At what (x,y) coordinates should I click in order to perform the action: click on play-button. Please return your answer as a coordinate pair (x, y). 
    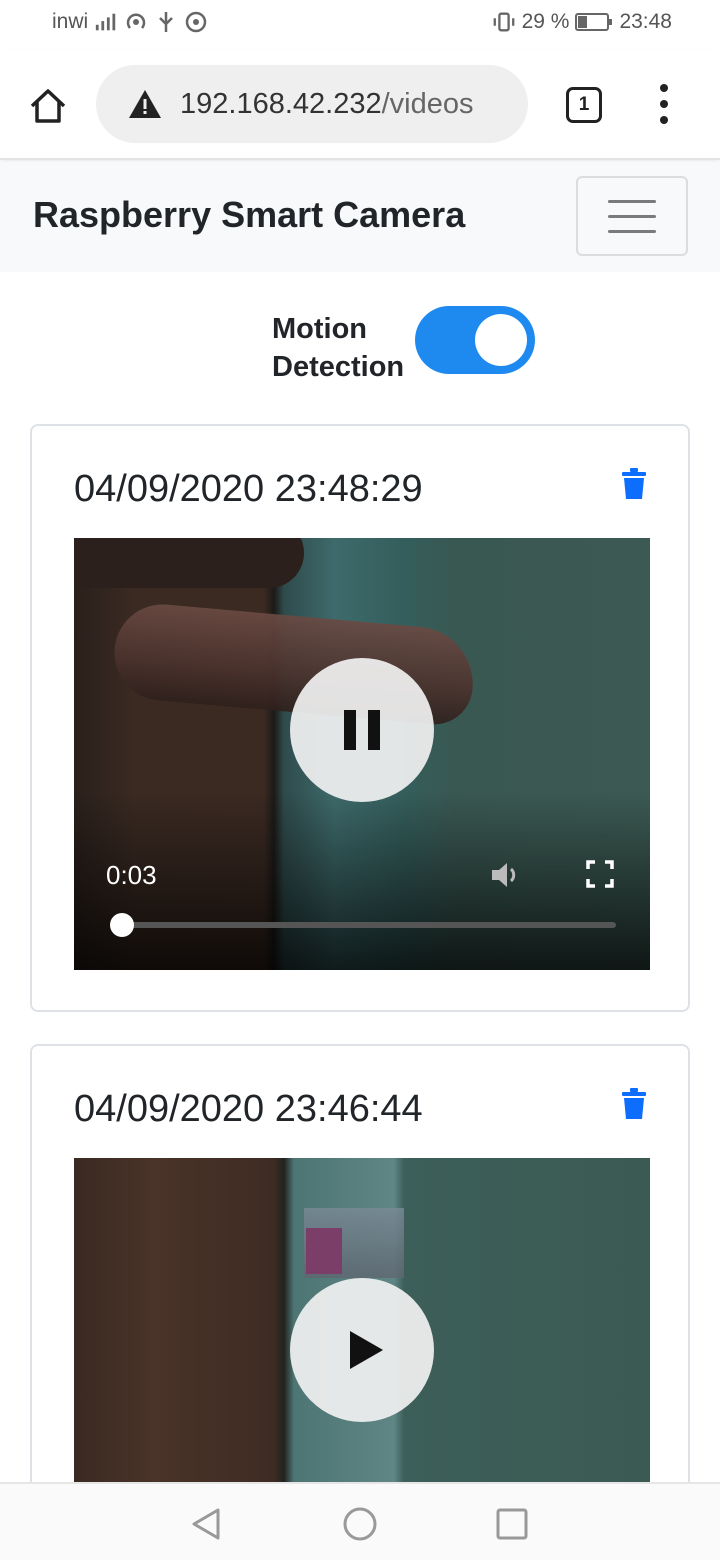
    Looking at the image, I should click on (362, 1350).